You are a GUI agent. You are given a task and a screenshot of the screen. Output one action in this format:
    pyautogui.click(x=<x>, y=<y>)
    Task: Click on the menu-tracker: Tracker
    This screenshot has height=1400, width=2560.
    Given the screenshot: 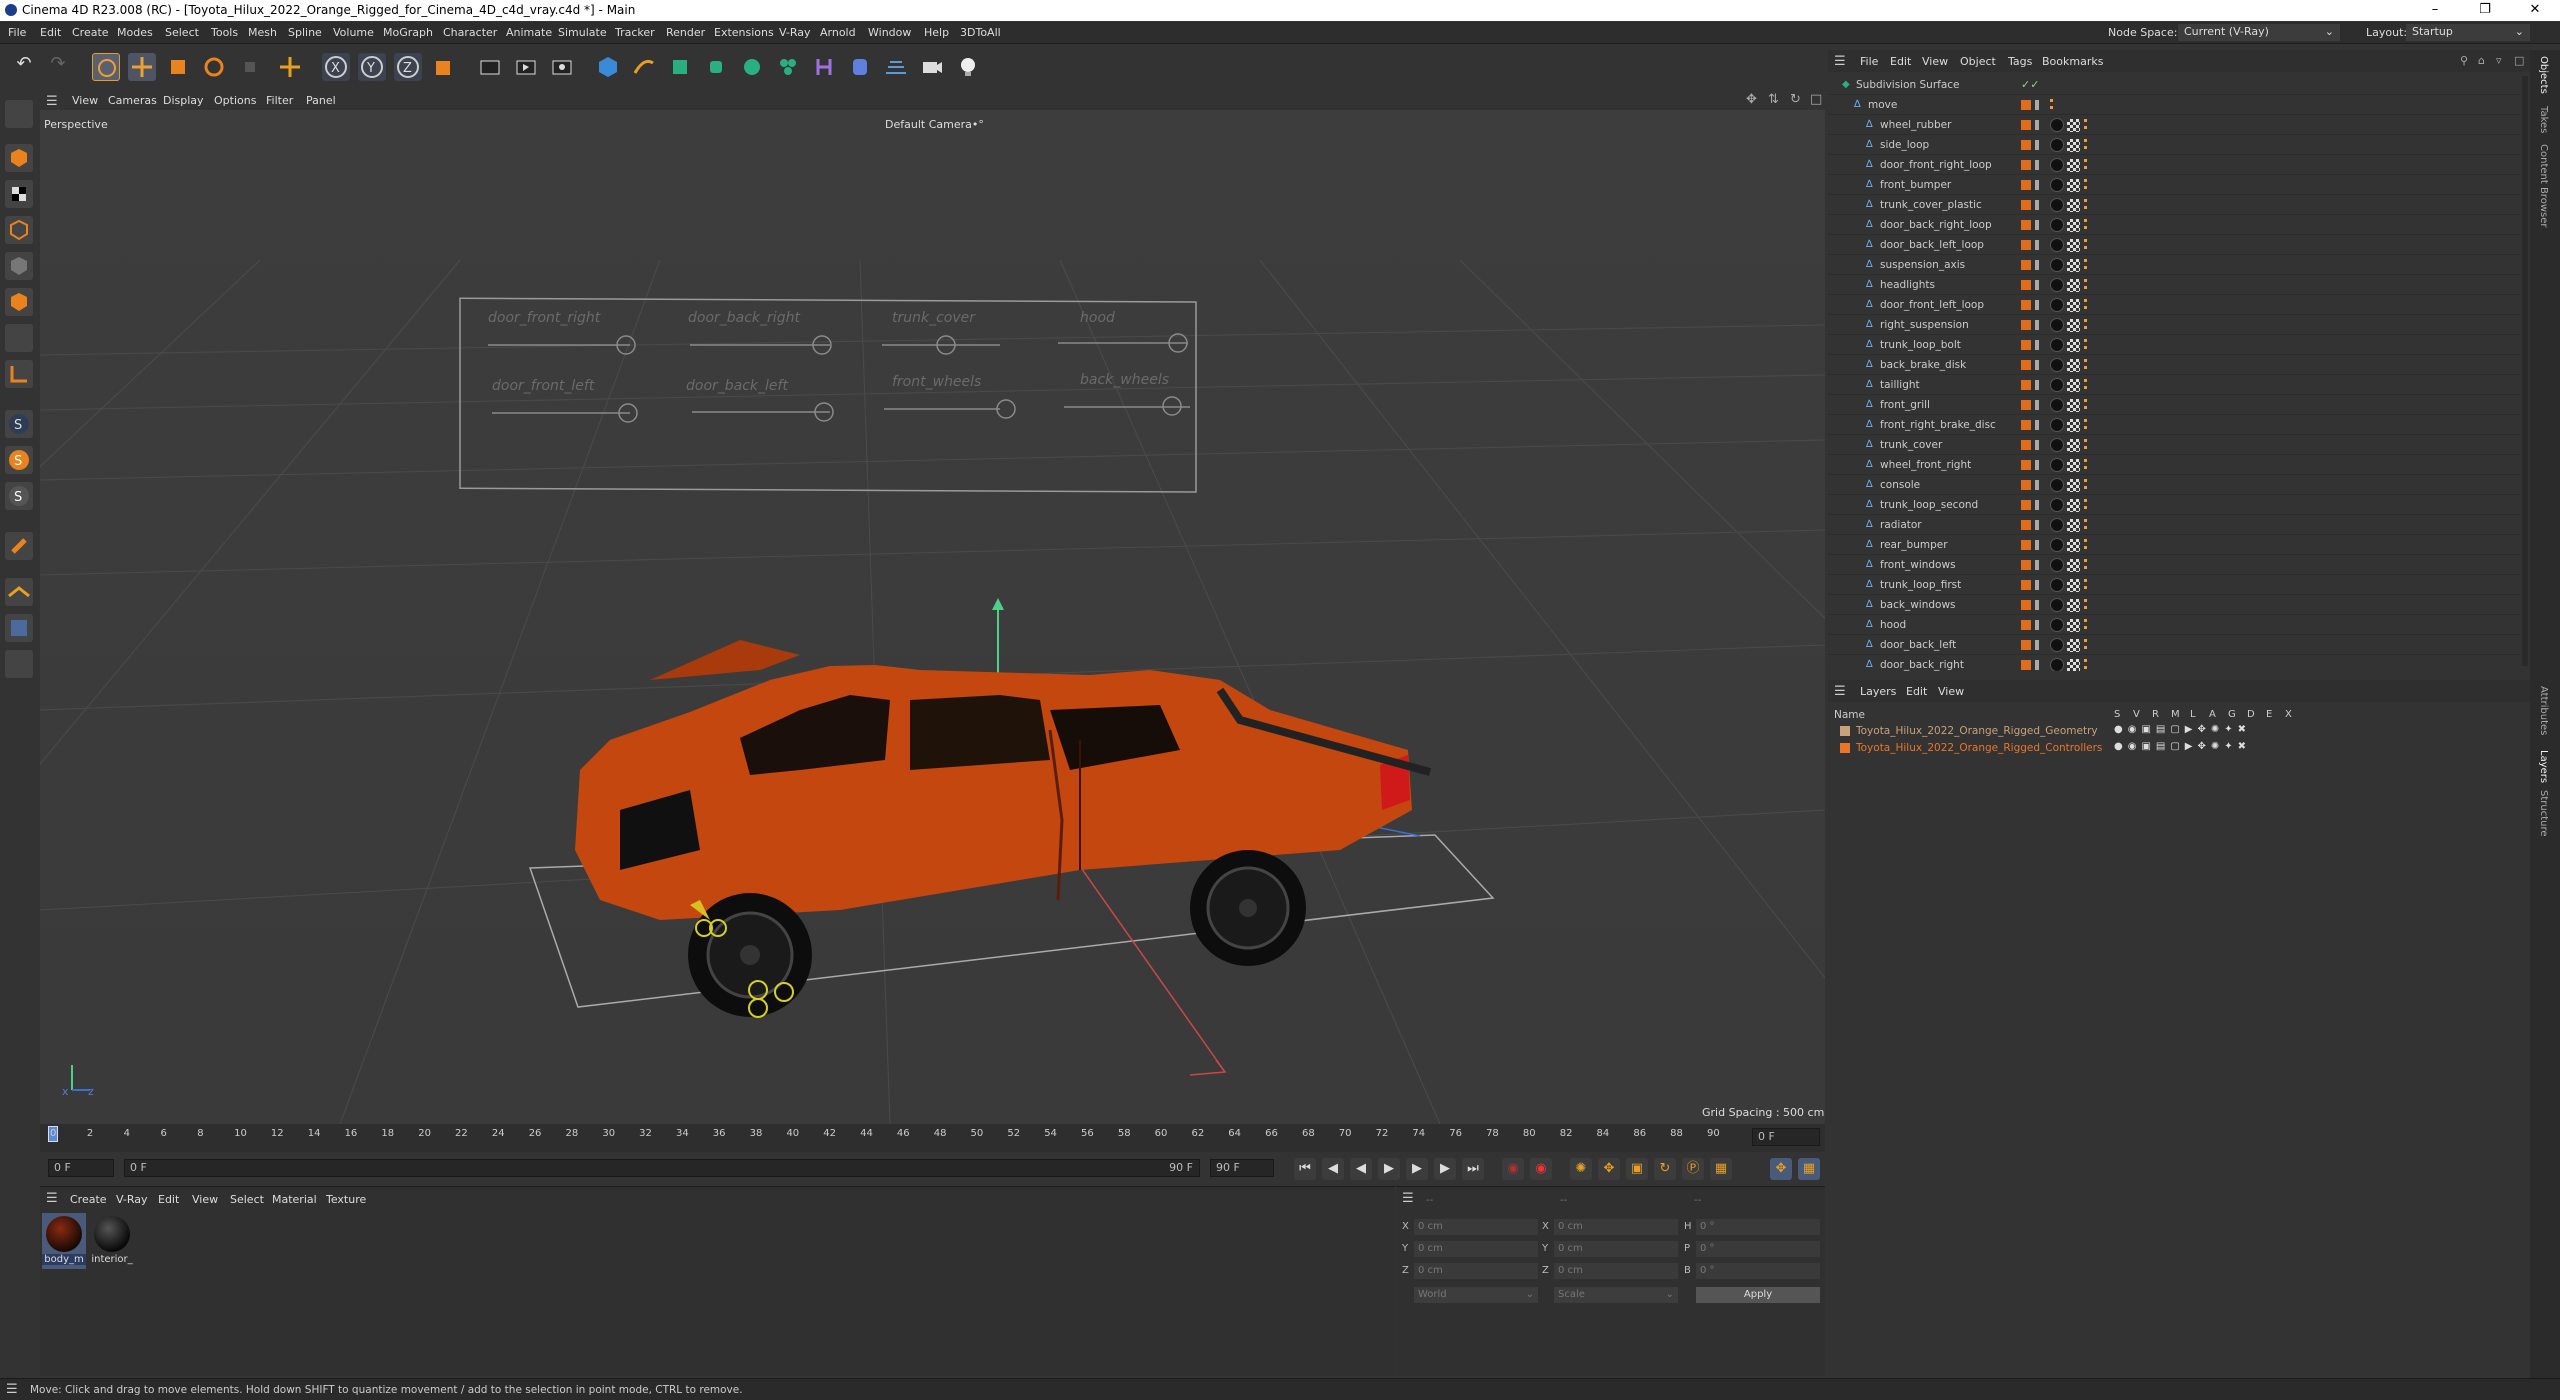 What is the action you would take?
    pyautogui.click(x=635, y=32)
    